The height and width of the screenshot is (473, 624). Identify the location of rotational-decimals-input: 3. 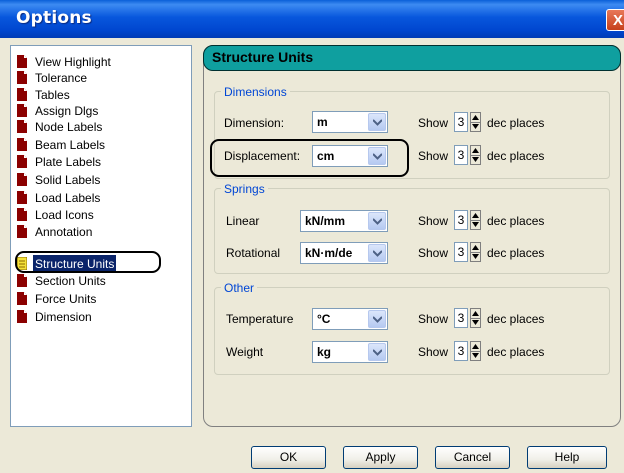
(461, 252).